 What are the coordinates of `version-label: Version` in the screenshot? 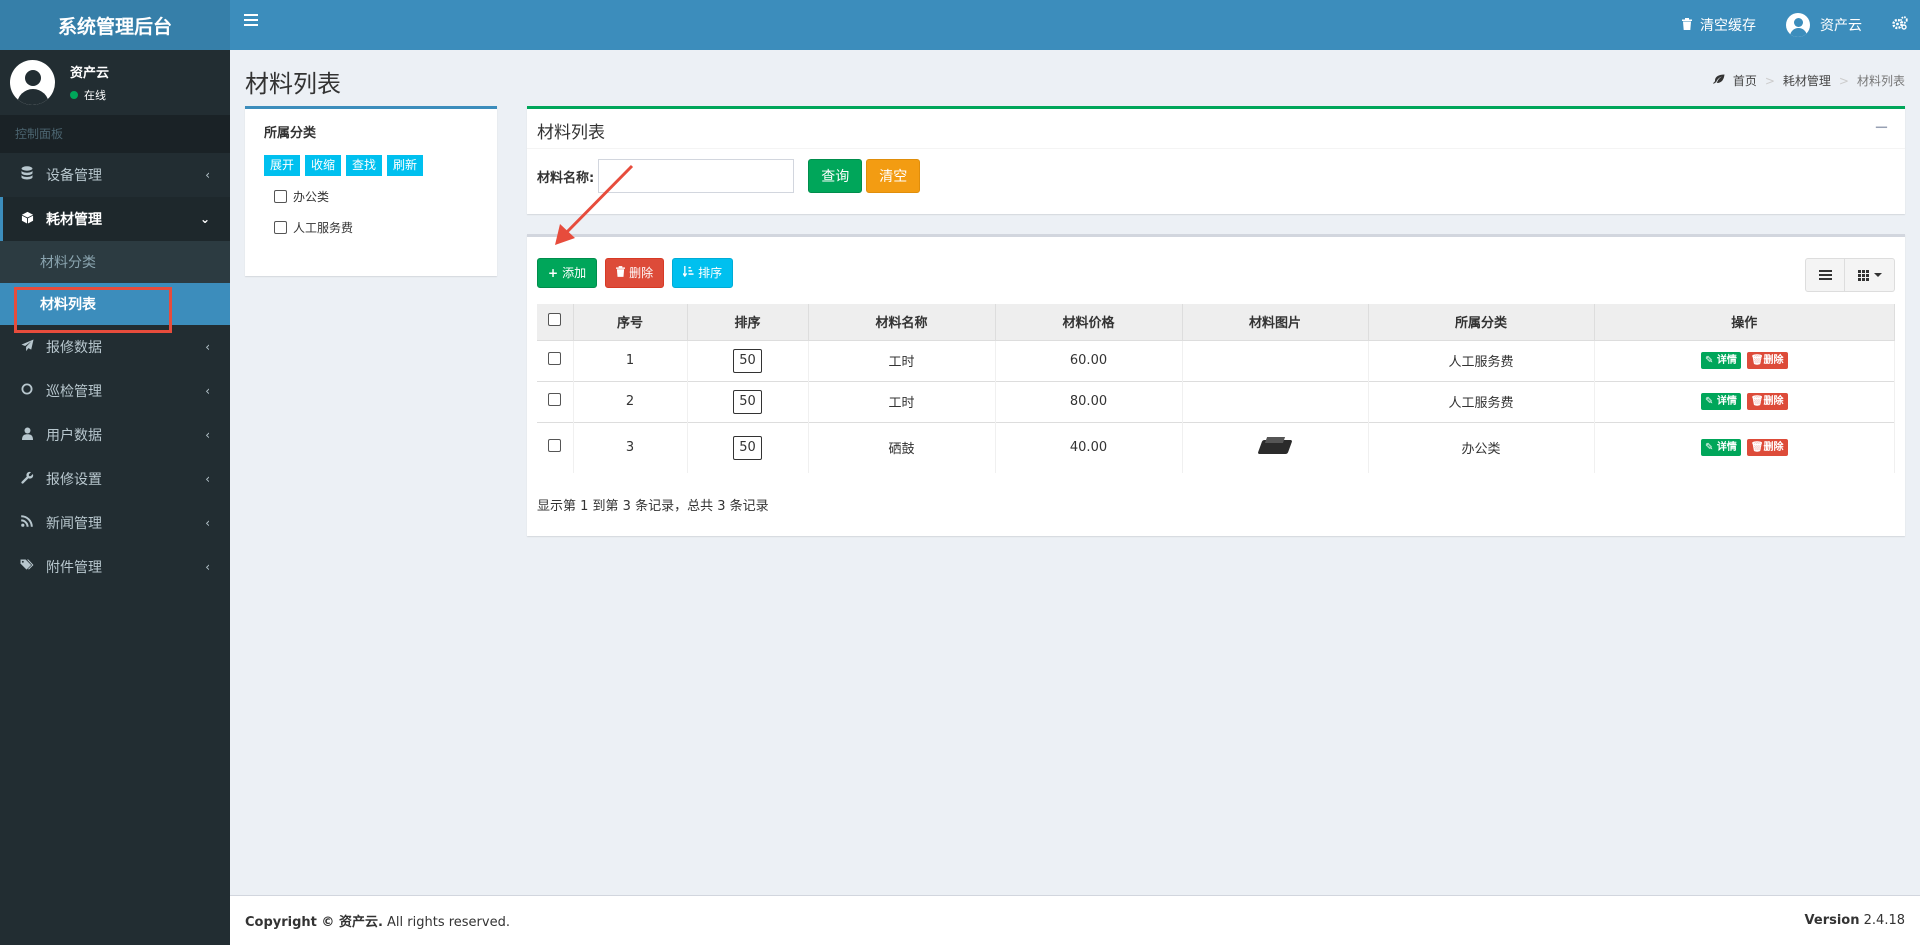 It's located at (1832, 920).